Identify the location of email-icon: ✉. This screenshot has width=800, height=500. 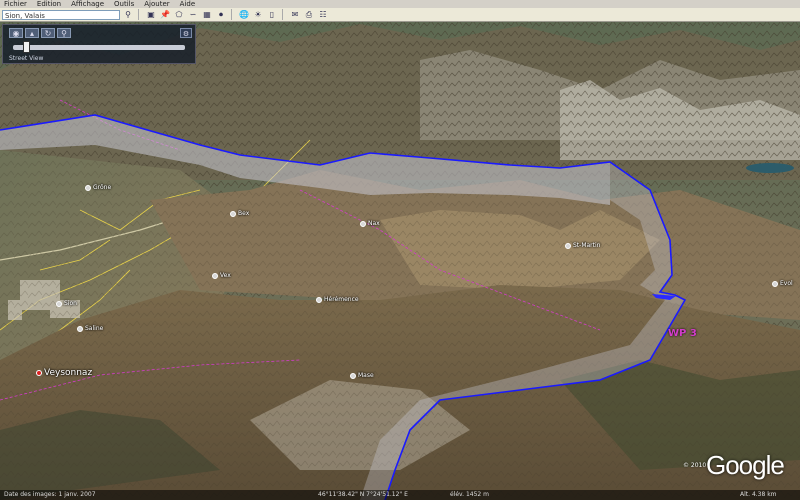
(295, 15).